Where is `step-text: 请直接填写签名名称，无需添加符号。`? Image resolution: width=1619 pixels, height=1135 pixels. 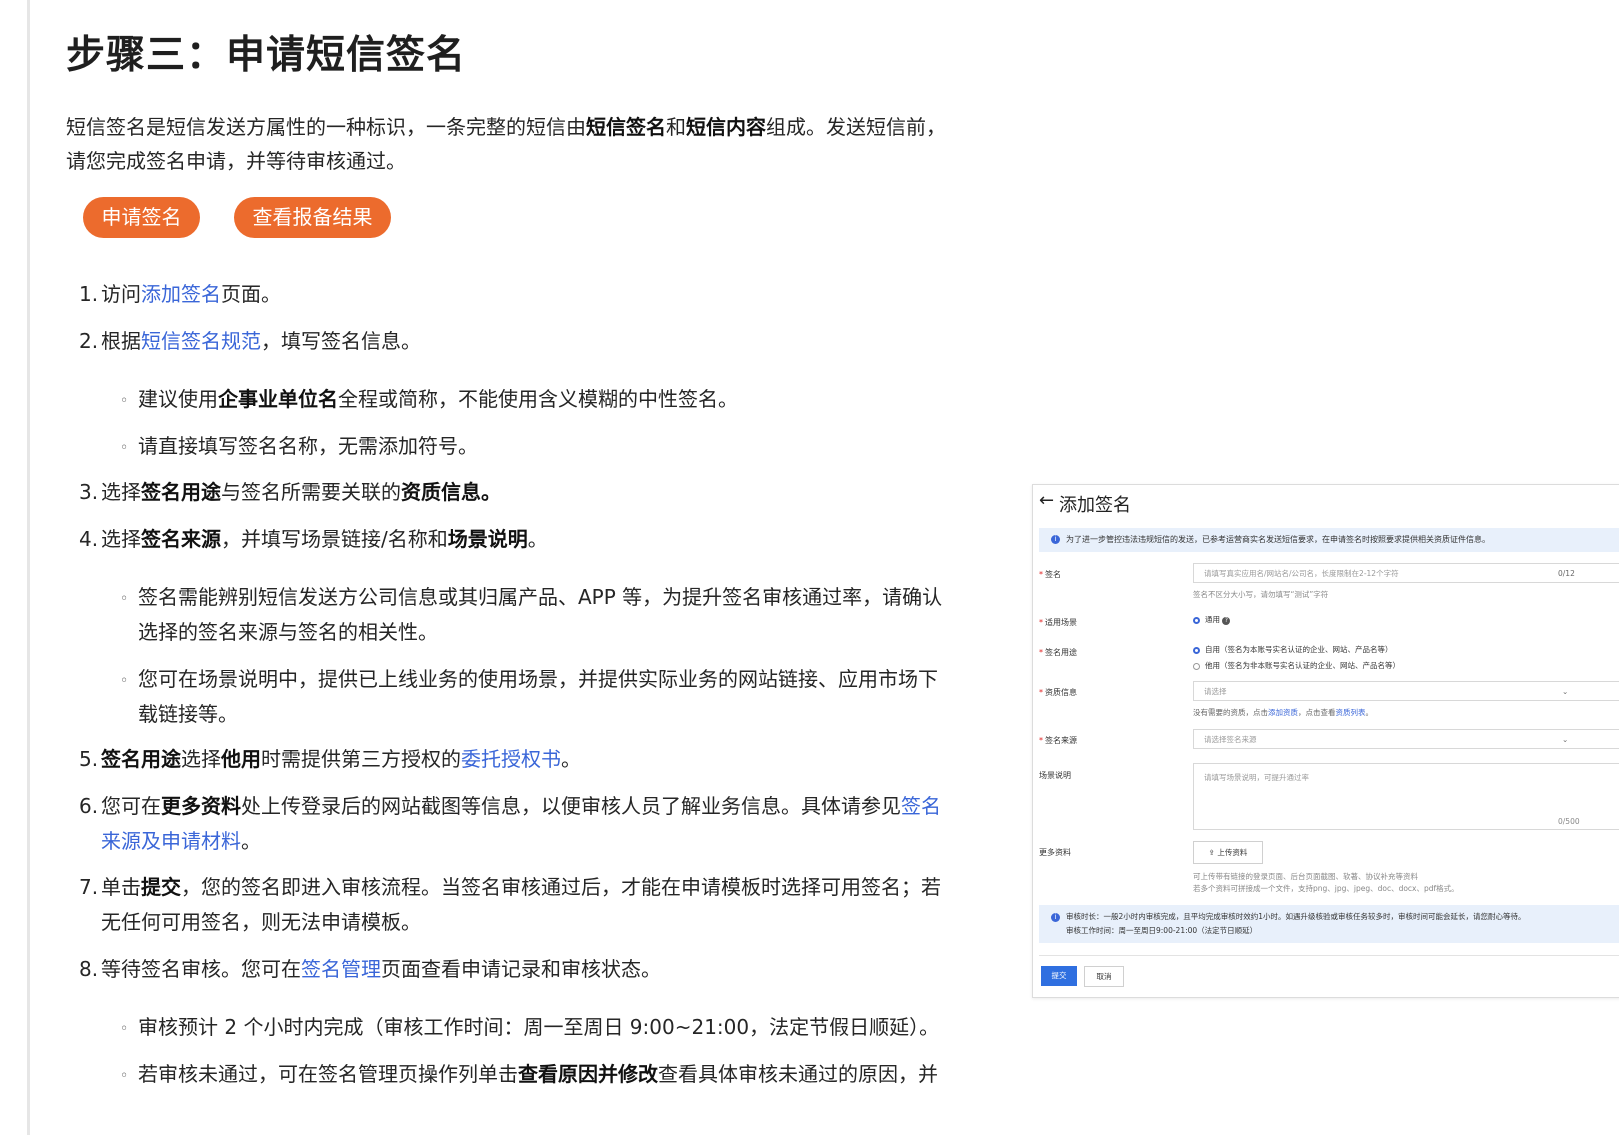 step-text: 请直接填写签名名称，无需添加符号。 is located at coordinates (308, 446).